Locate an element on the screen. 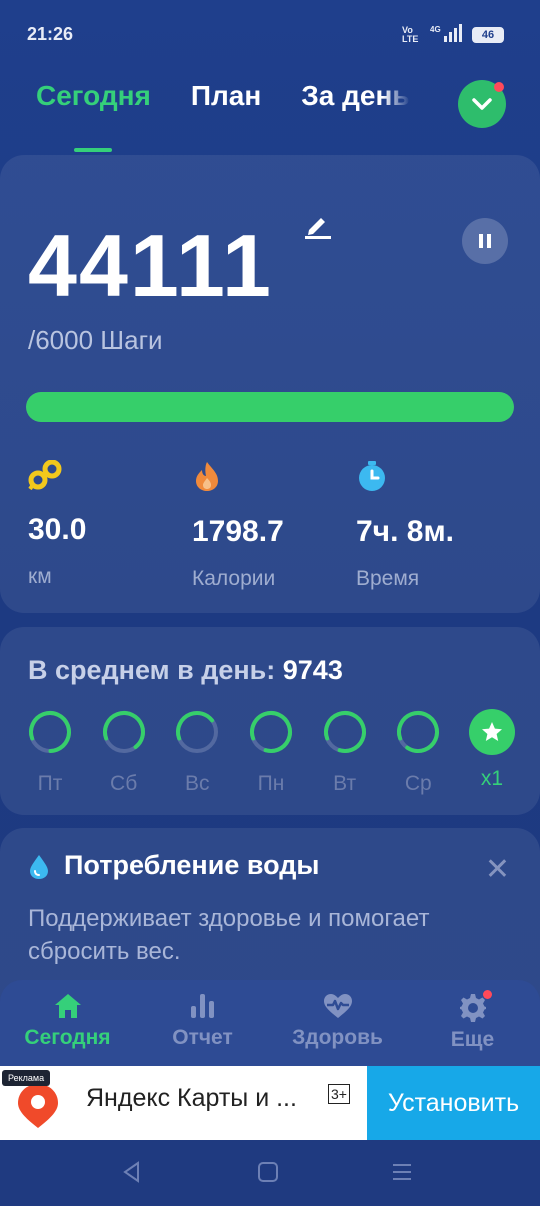 This screenshot has width=540, height=1206. pause-icon is located at coordinates (485, 241).